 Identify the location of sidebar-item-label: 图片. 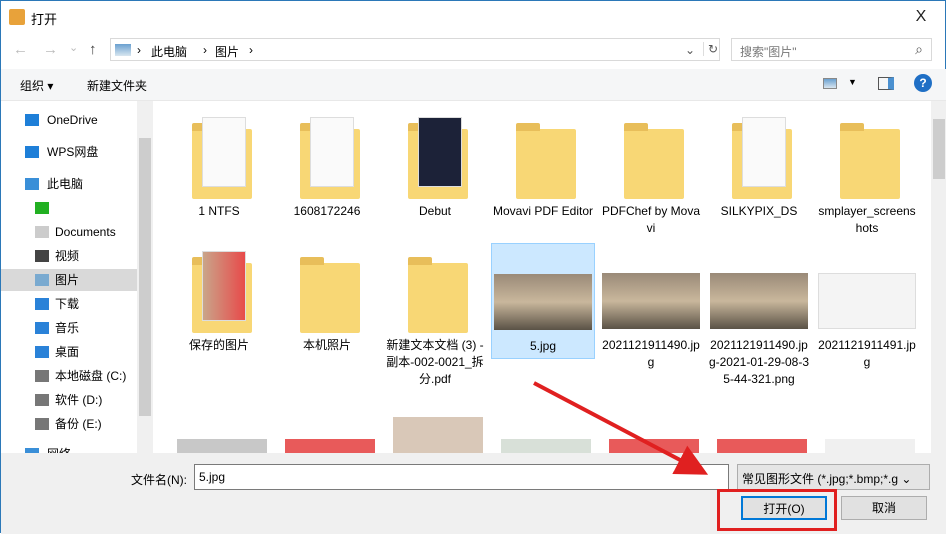
(67, 280).